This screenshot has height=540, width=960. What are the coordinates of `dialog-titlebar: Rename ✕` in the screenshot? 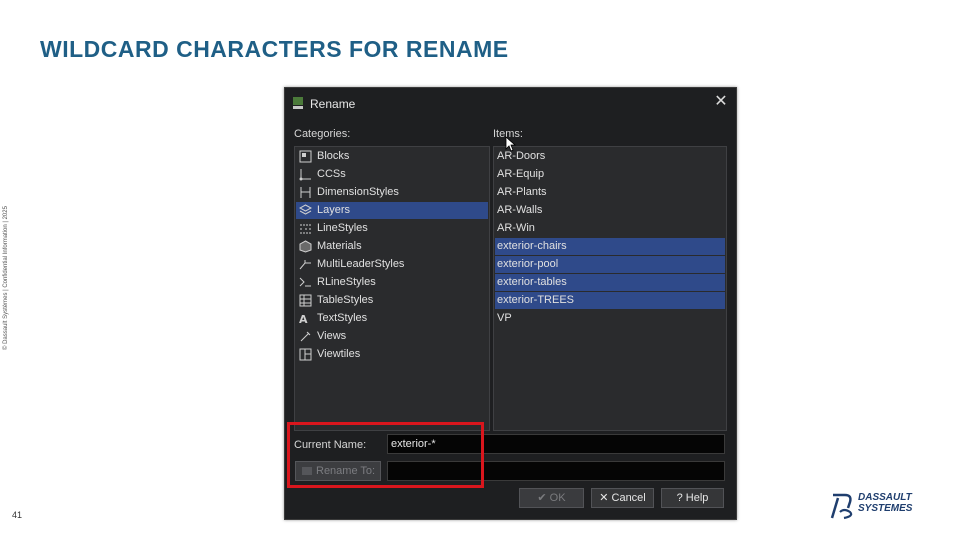 It's located at (510, 103).